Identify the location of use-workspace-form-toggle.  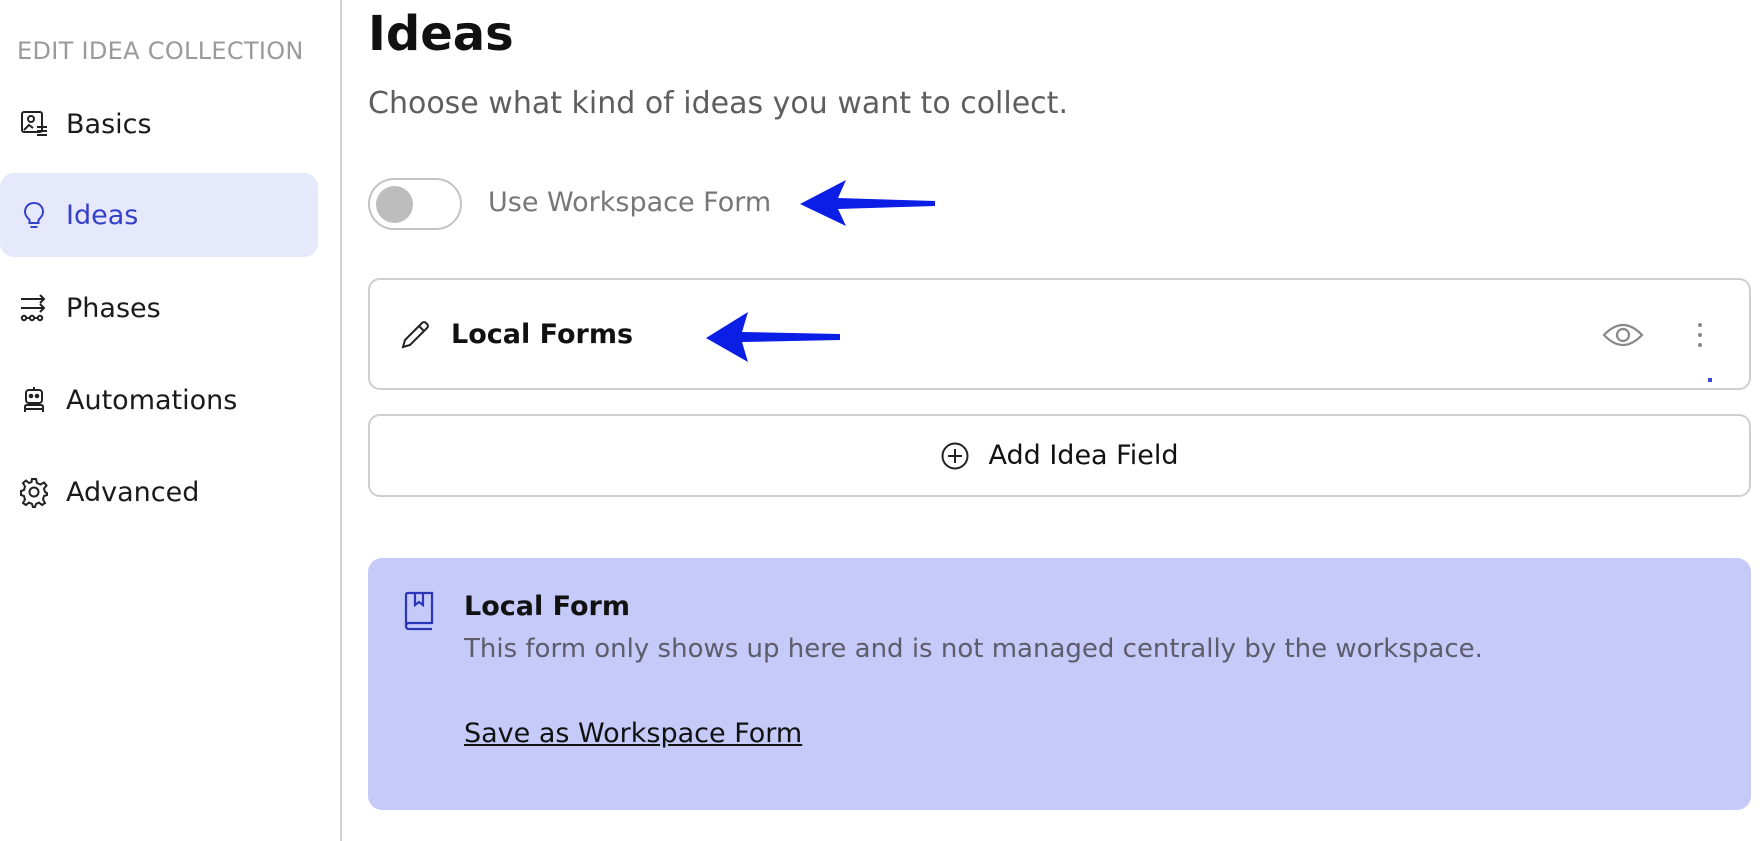
(415, 204).